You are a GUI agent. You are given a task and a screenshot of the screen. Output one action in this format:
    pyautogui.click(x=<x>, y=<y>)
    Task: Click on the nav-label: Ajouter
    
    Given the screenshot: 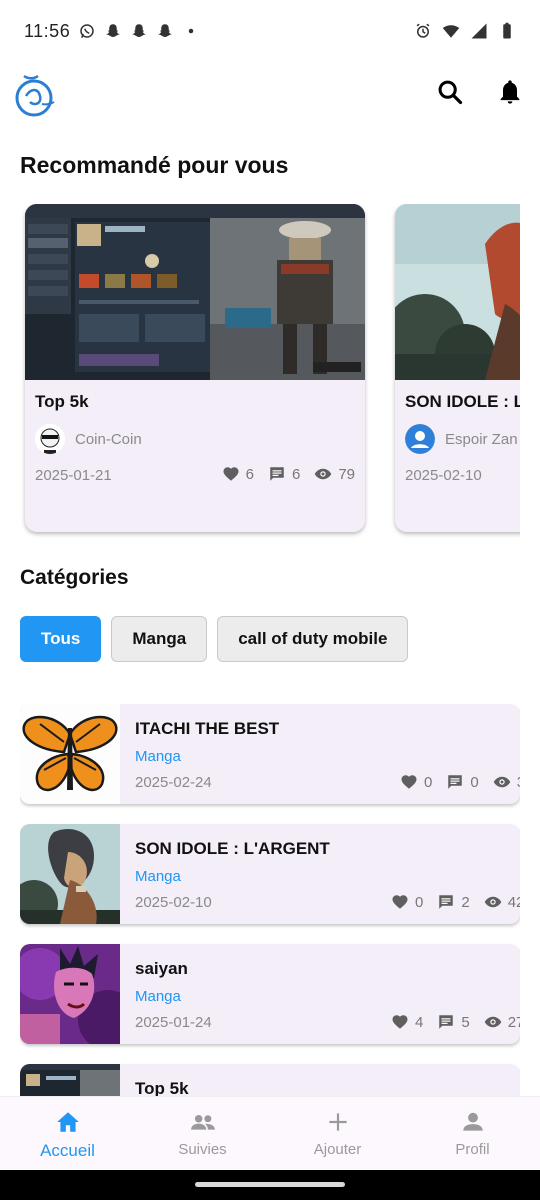 What is the action you would take?
    pyautogui.click(x=337, y=1149)
    